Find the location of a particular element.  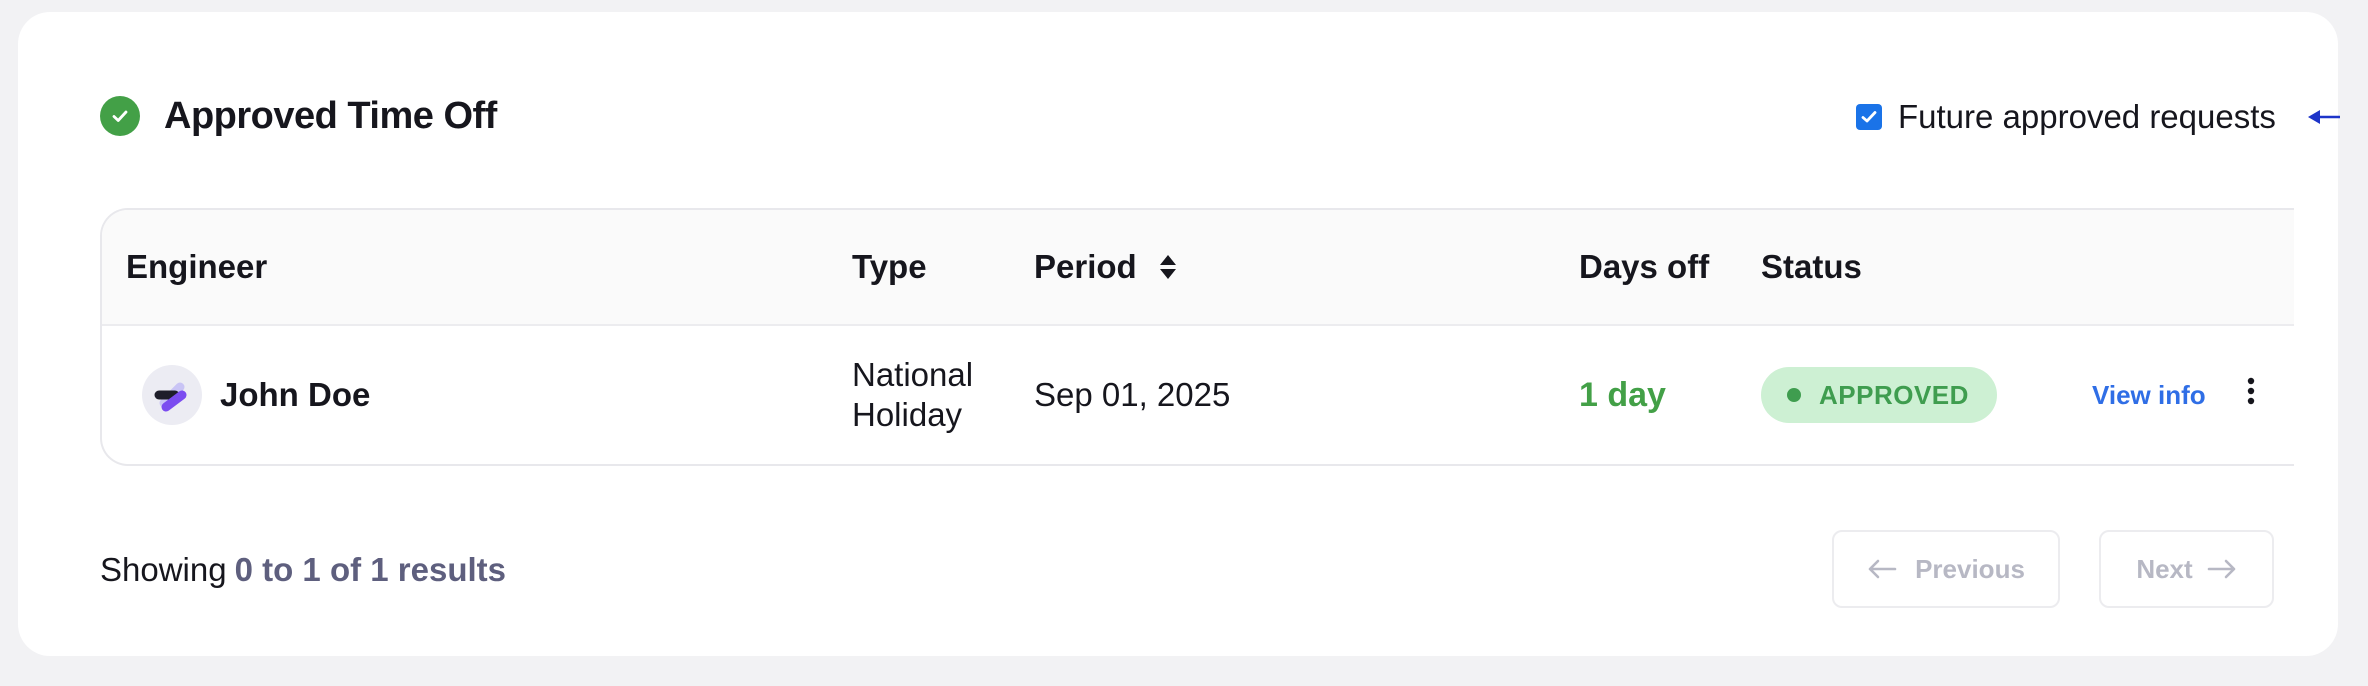

previous-button: Previous is located at coordinates (1946, 569).